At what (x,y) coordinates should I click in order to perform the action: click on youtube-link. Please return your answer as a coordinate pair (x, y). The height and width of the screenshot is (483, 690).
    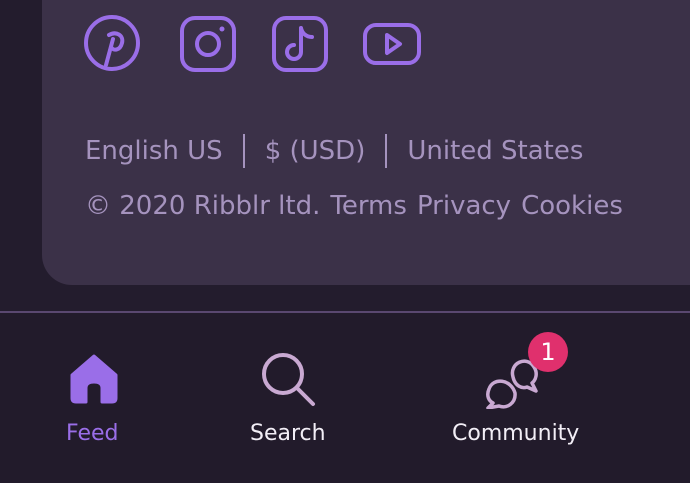
    Looking at the image, I should click on (392, 44).